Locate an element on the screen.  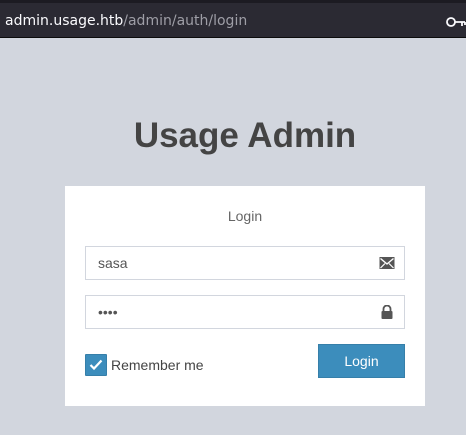
username-field-wrapper is located at coordinates (245, 263).